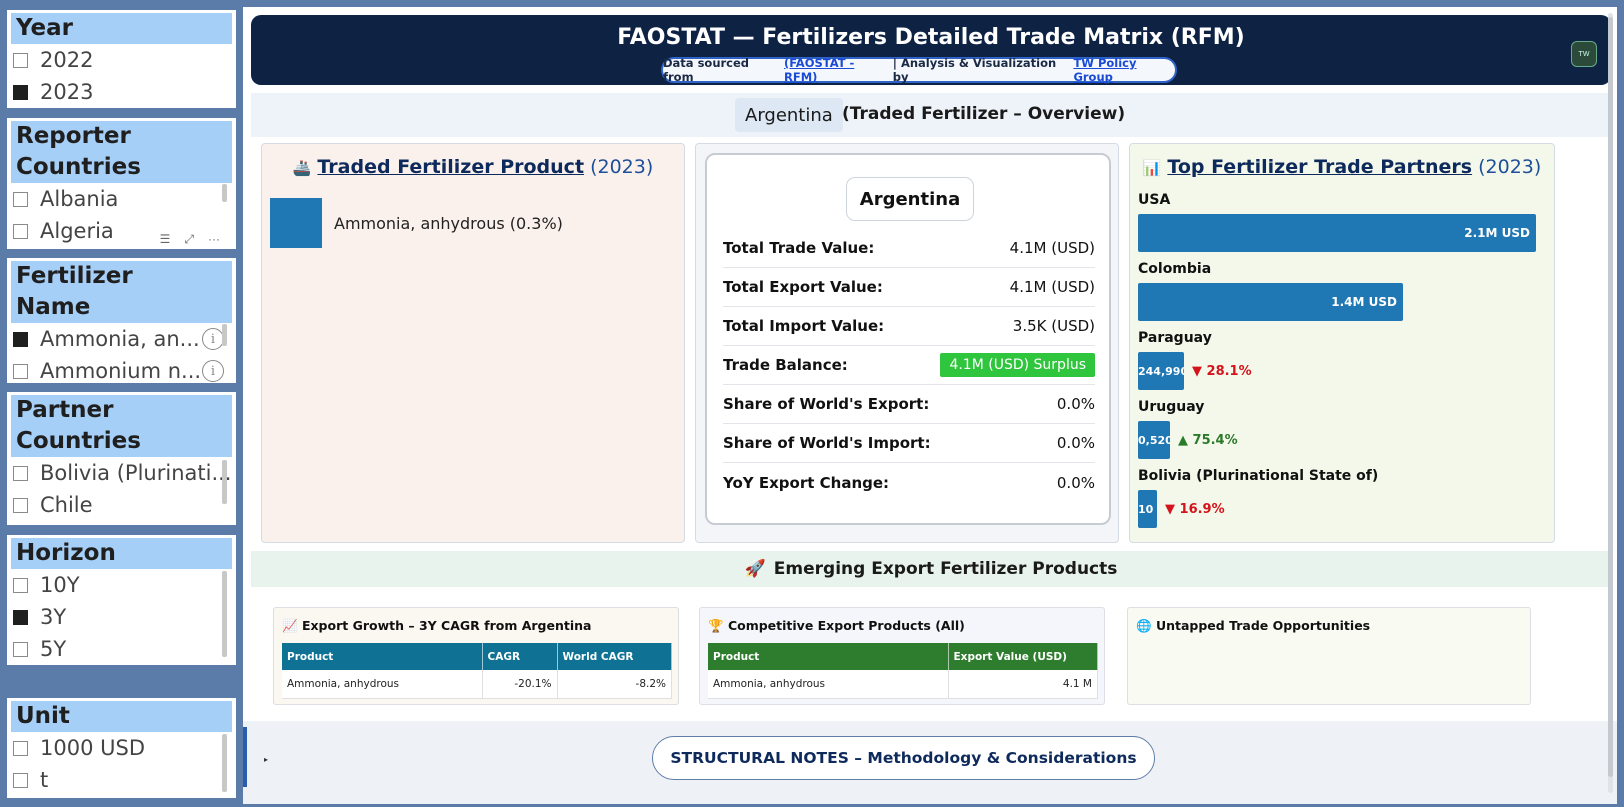 This screenshot has width=1624, height=807. I want to click on canvas-scrollbar, so click(1610, 403).